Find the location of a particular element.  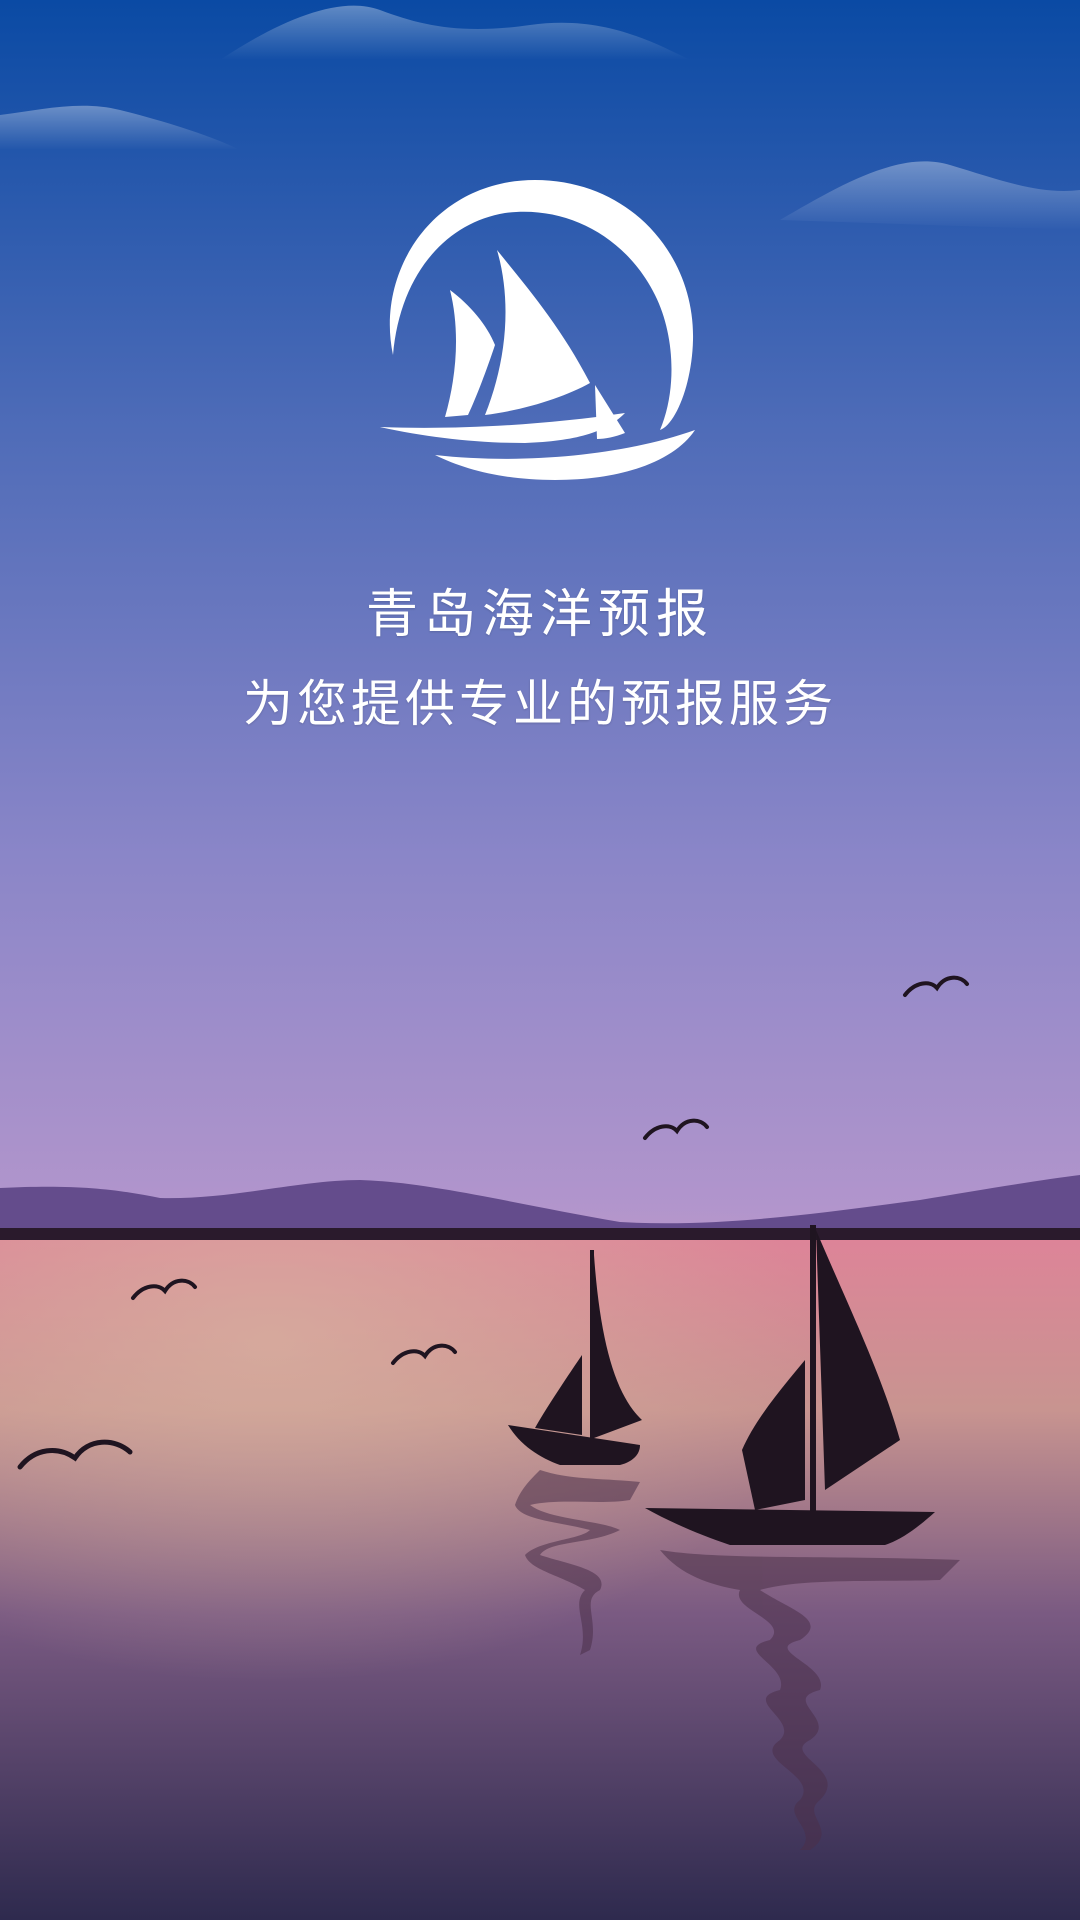

app-name: 青岛海洋预报 is located at coordinates (539, 615).